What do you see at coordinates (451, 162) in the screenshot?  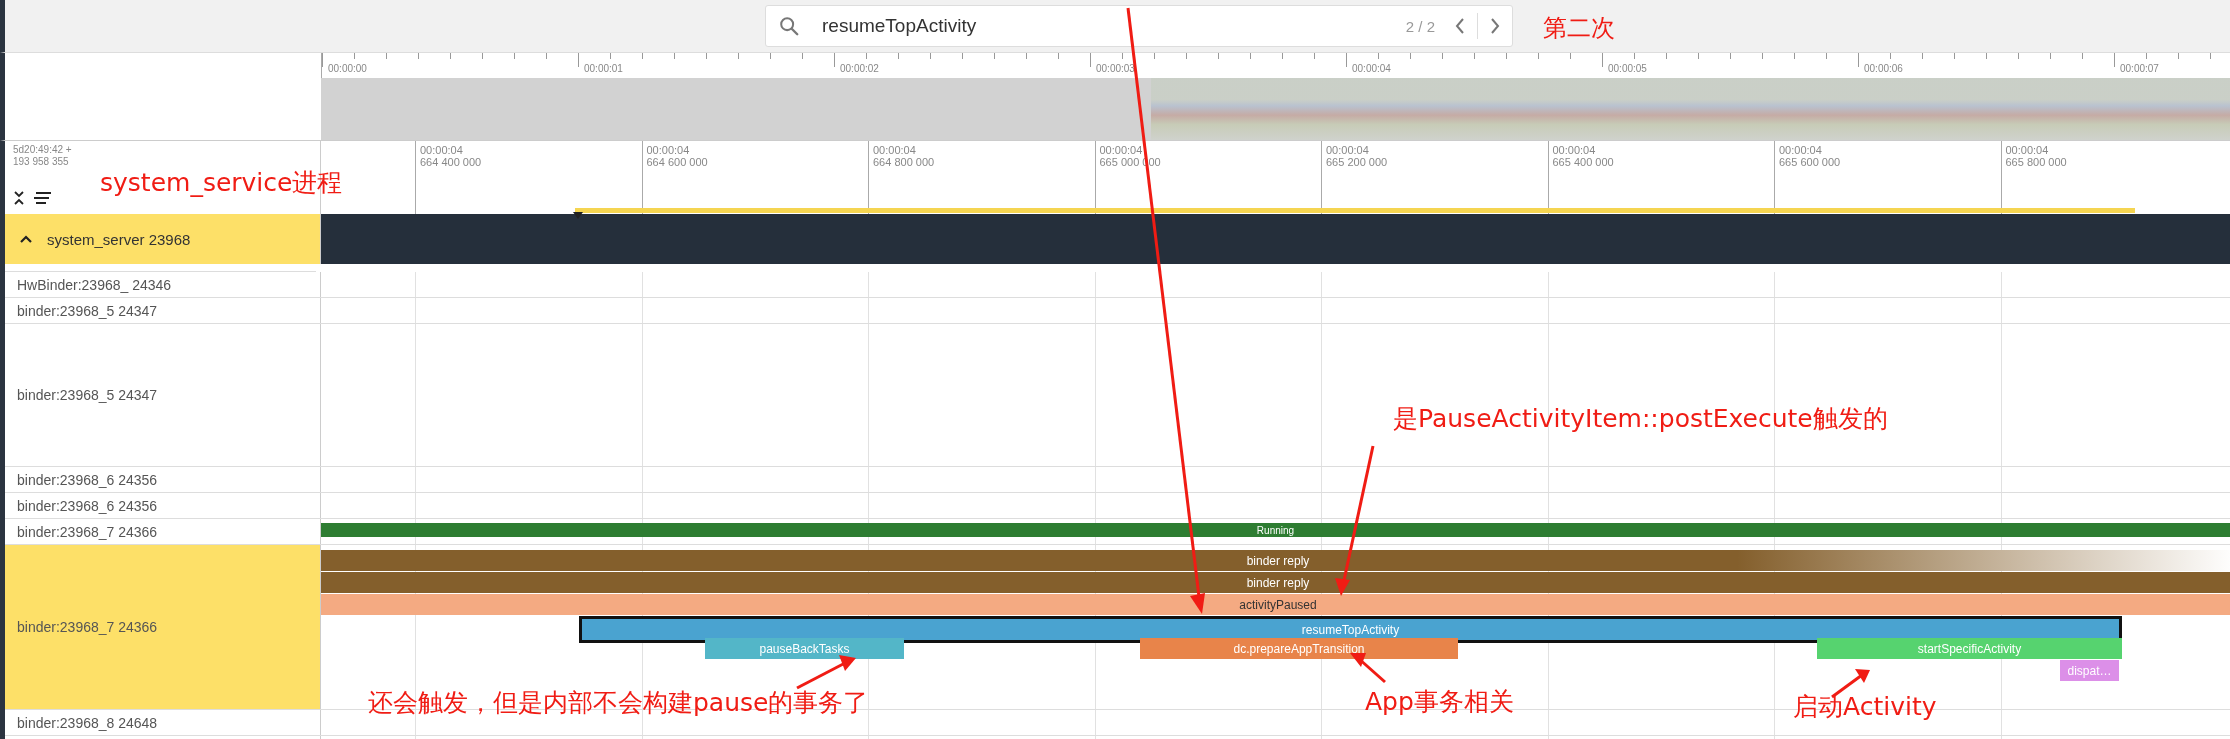 I see `axis-offset-label: 664 400 000` at bounding box center [451, 162].